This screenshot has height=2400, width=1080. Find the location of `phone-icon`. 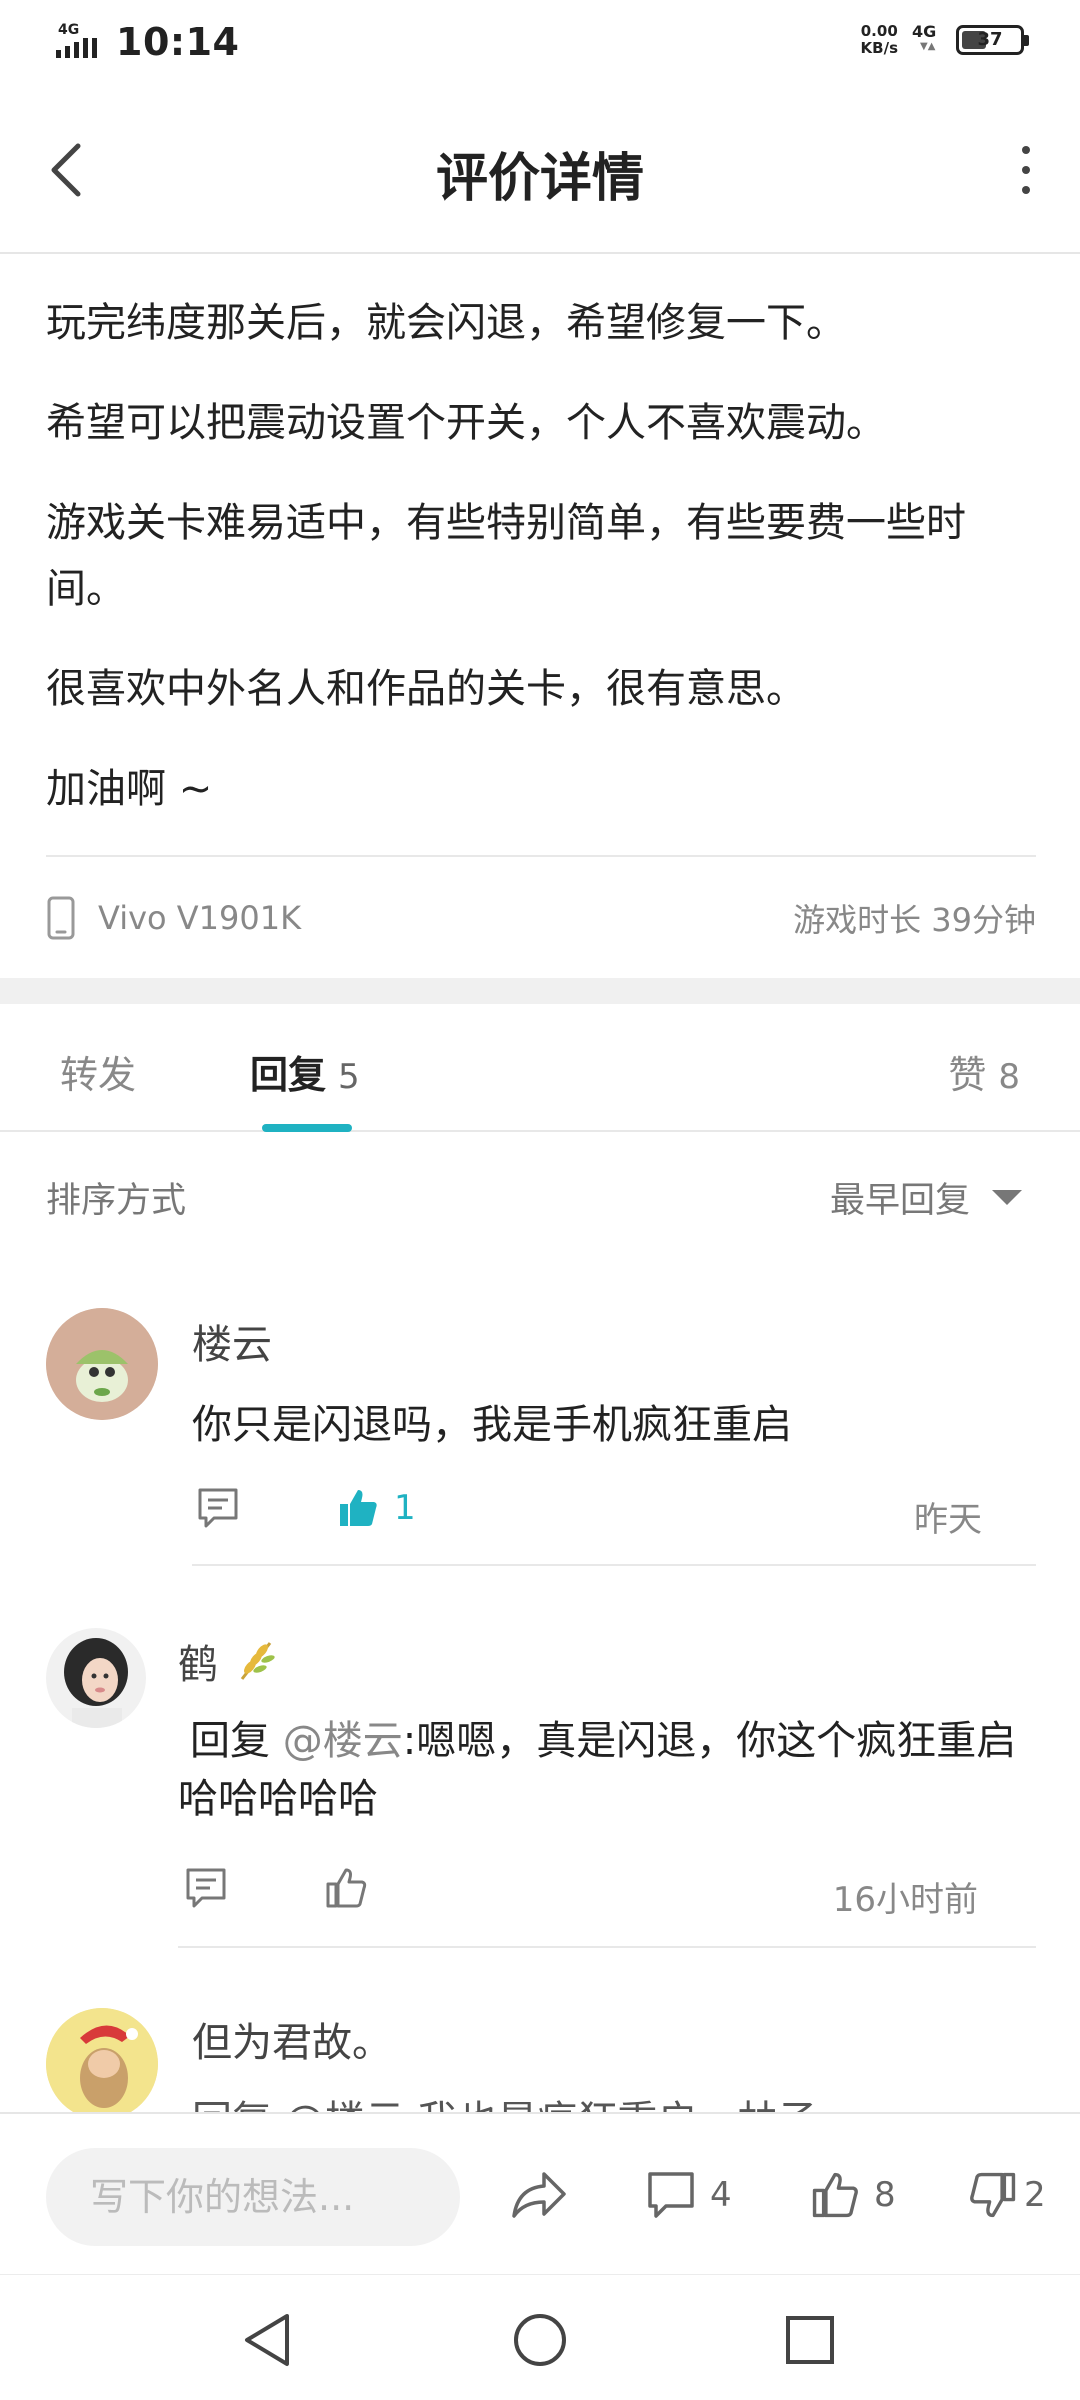

phone-icon is located at coordinates (61, 918).